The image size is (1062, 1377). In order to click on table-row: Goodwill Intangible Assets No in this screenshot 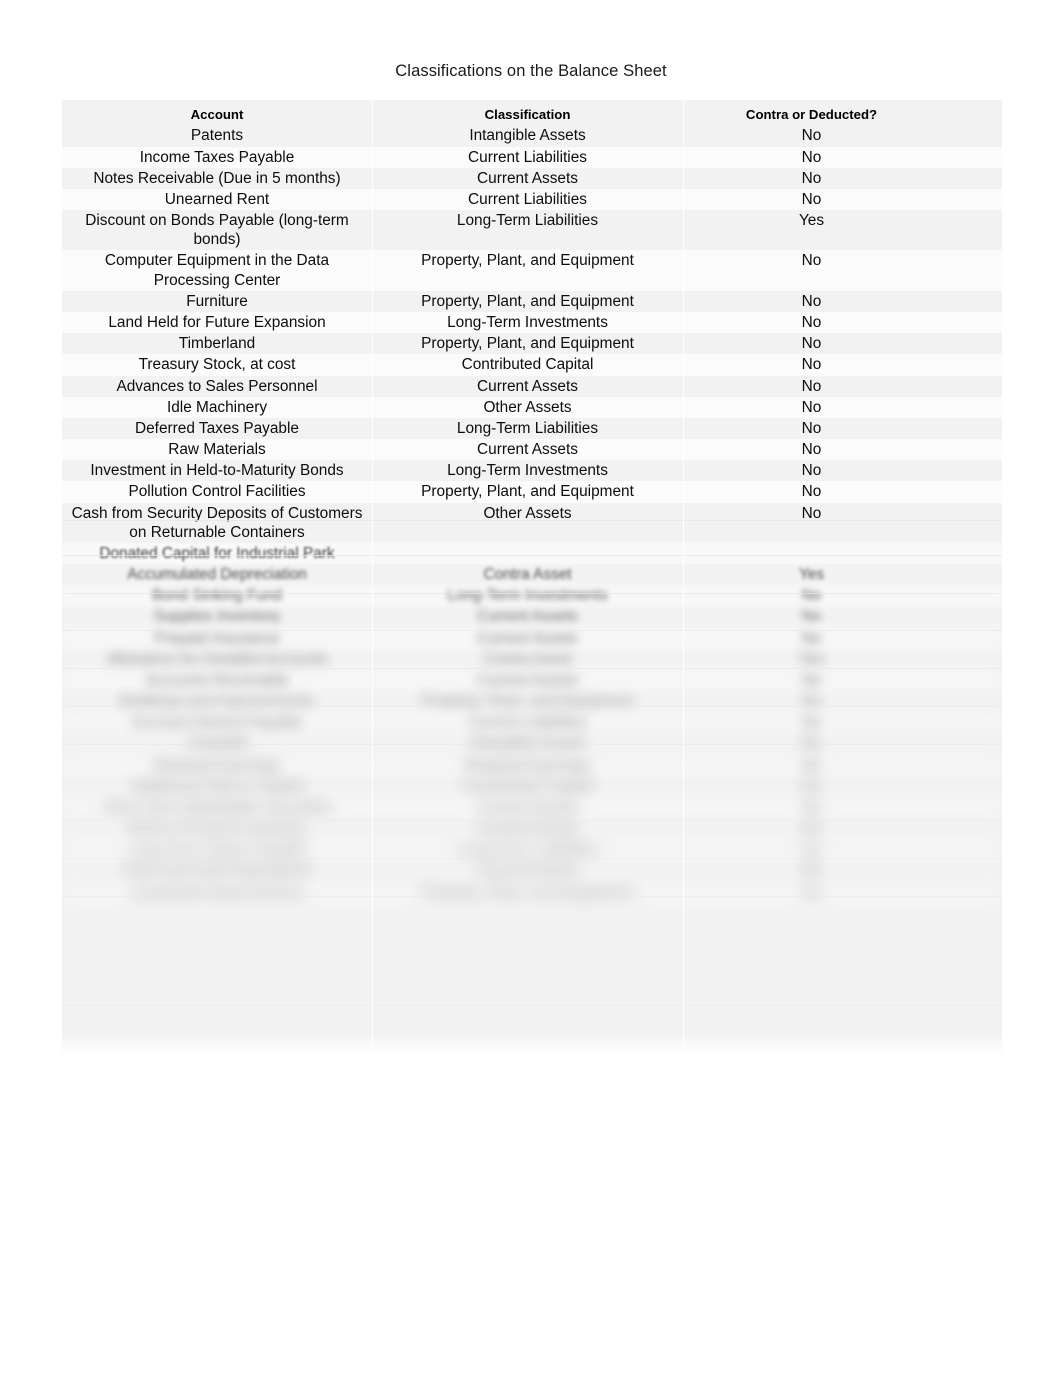, I will do `click(532, 743)`.